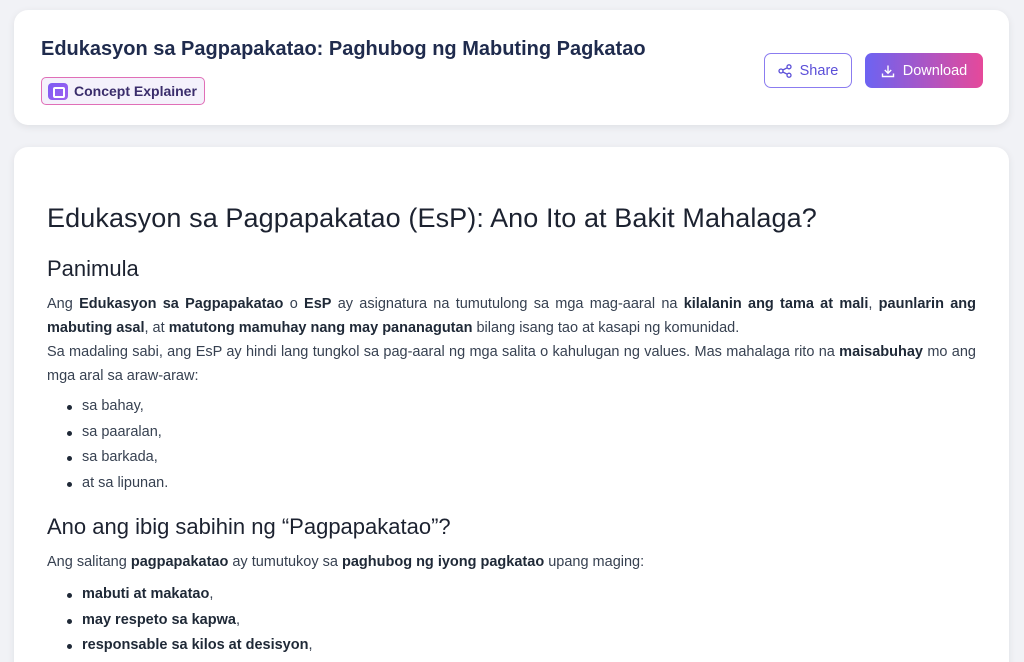 This screenshot has height=662, width=1024. I want to click on concept-explainer-badge: Concept Explainer, so click(123, 91).